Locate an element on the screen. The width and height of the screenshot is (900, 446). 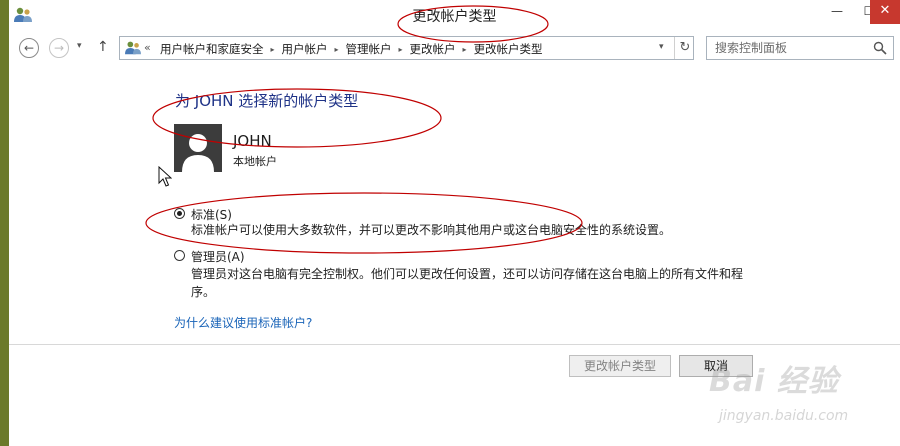
address-overflow-icon: « is located at coordinates (147, 47).